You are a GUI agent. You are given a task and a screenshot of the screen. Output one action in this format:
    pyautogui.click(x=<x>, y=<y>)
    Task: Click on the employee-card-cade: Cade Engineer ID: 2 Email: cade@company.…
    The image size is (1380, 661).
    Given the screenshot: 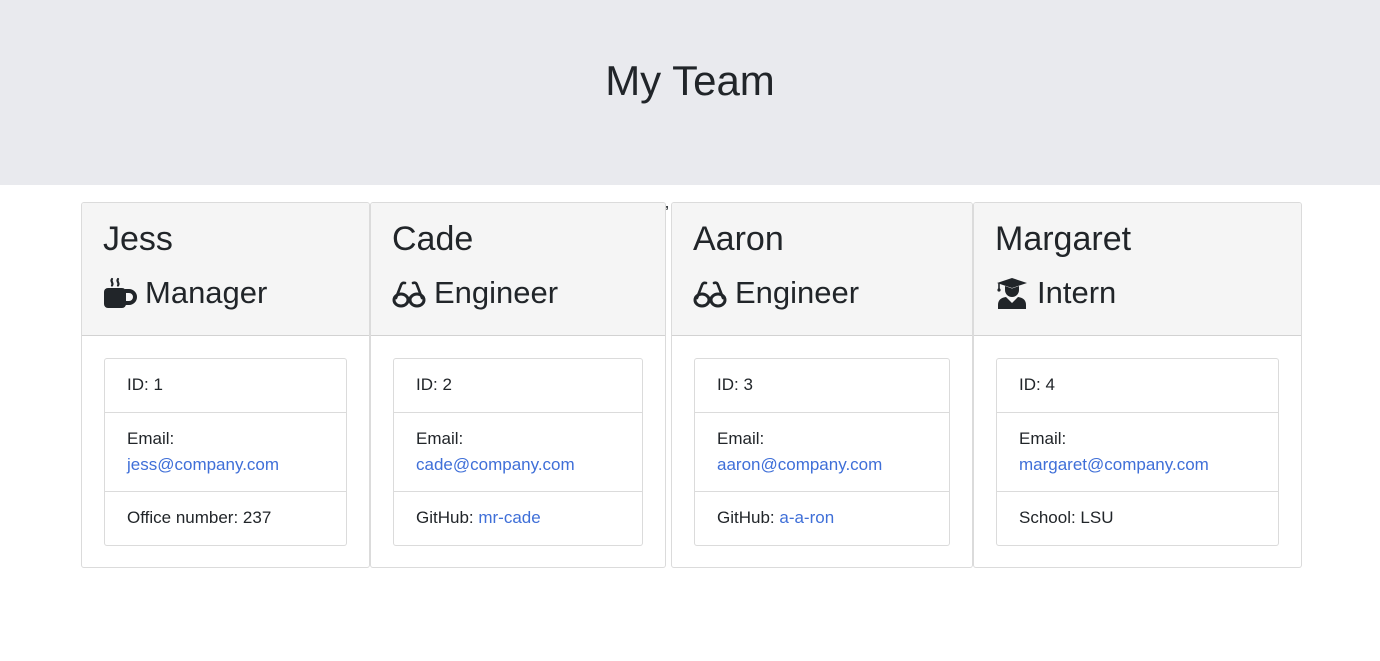 What is the action you would take?
    pyautogui.click(x=518, y=385)
    